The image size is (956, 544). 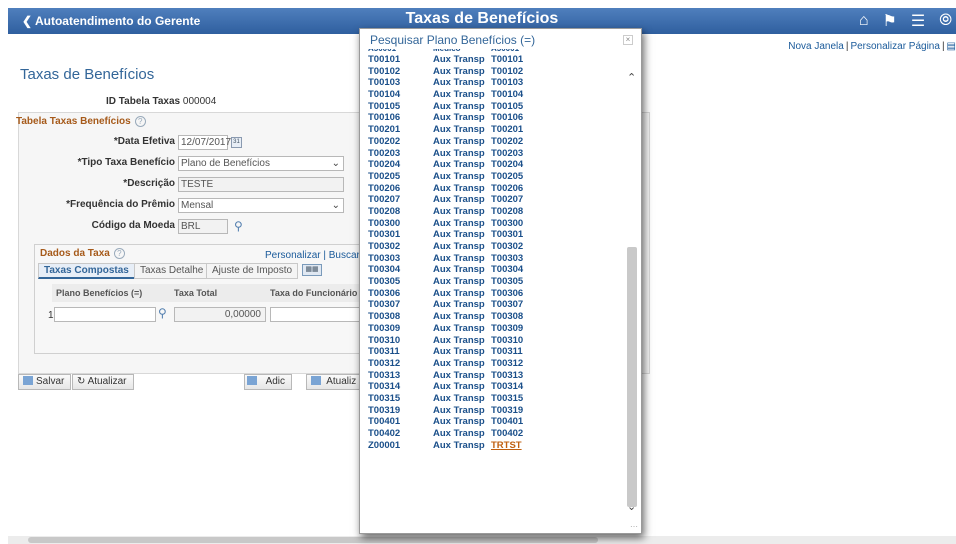 I want to click on plan-code-link: T00313, so click(x=384, y=376).